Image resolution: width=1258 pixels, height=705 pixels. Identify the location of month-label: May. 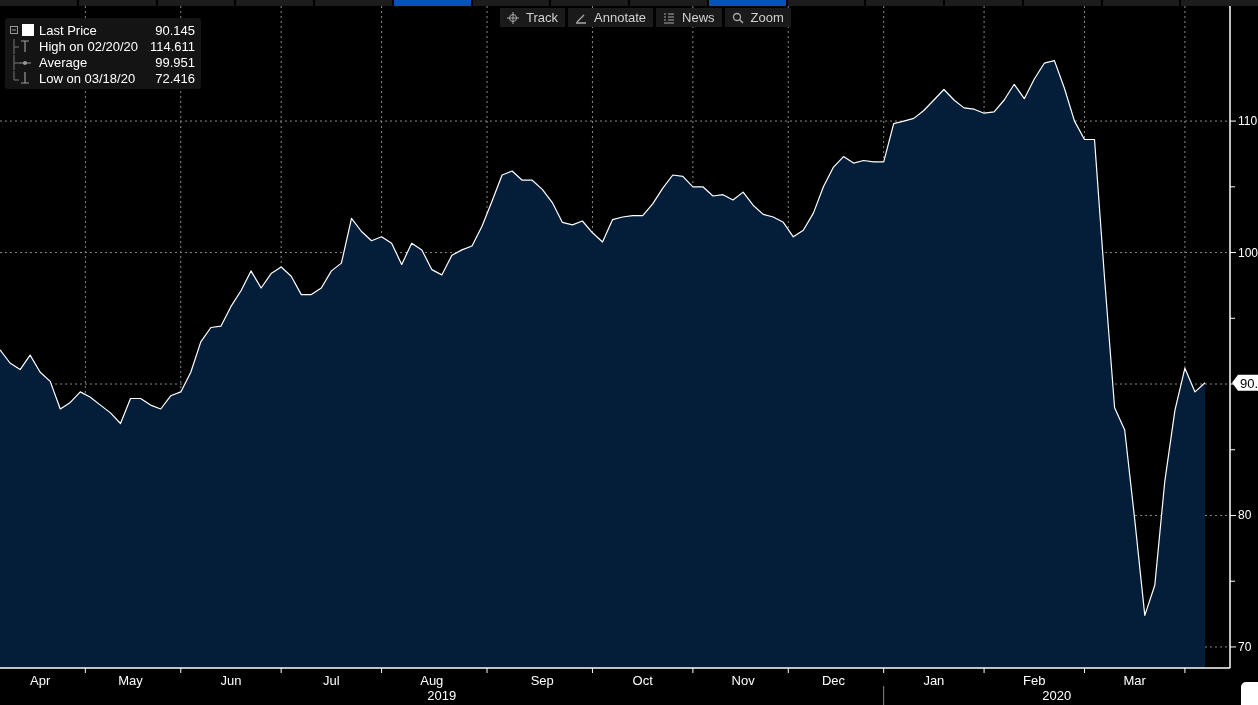
(130, 680).